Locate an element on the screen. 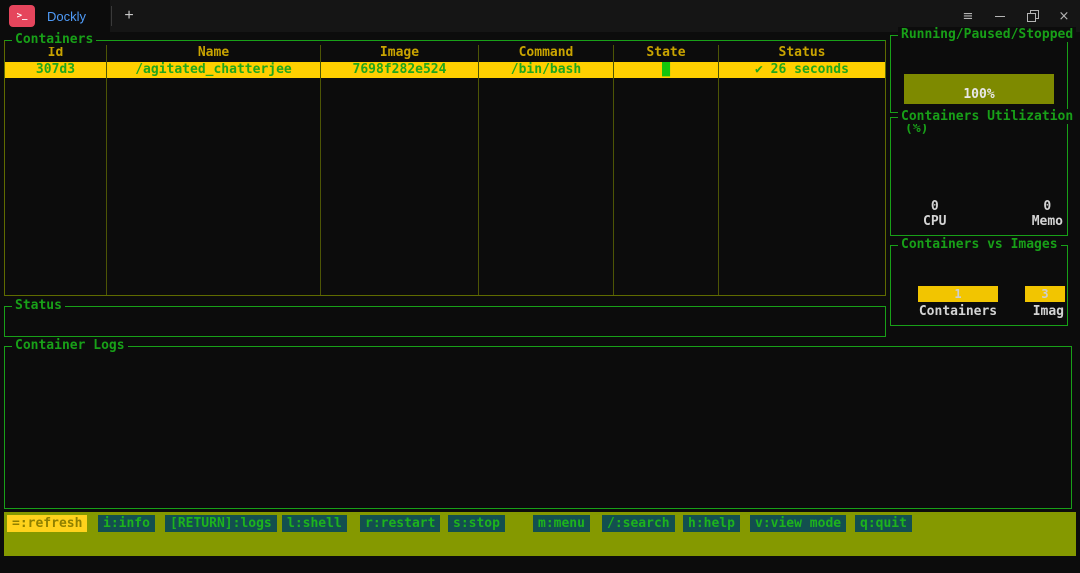 Image resolution: width=1080 pixels, height=573 pixels. memory-label: Memo is located at coordinates (1047, 221).